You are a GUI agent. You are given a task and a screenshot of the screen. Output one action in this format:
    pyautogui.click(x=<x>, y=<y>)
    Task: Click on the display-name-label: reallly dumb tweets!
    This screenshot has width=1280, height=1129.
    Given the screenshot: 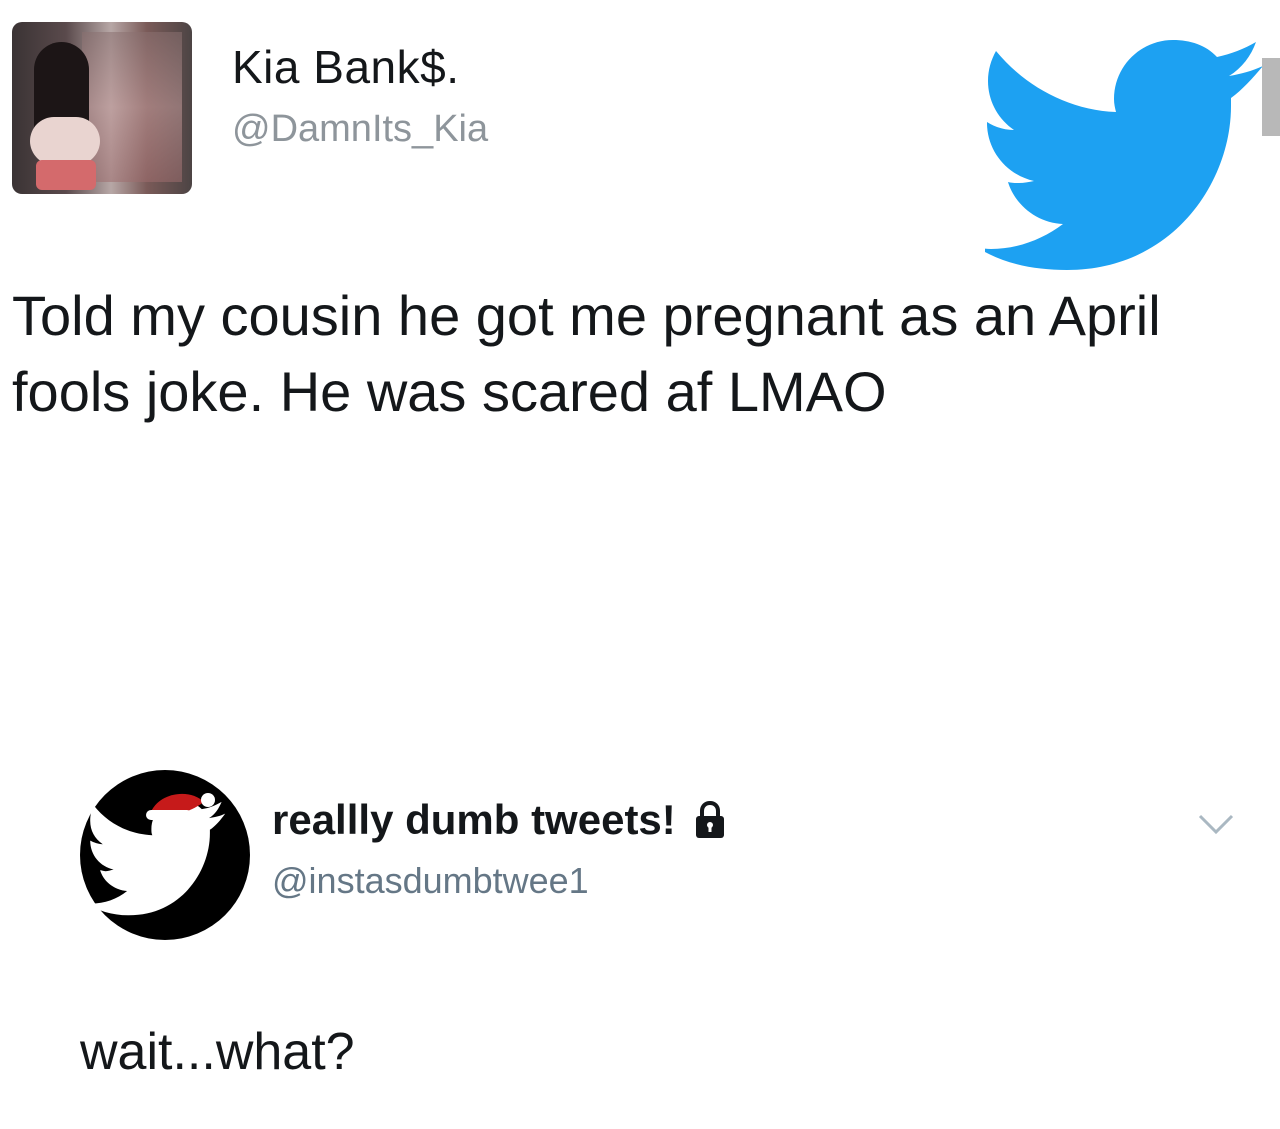 What is the action you would take?
    pyautogui.click(x=474, y=819)
    